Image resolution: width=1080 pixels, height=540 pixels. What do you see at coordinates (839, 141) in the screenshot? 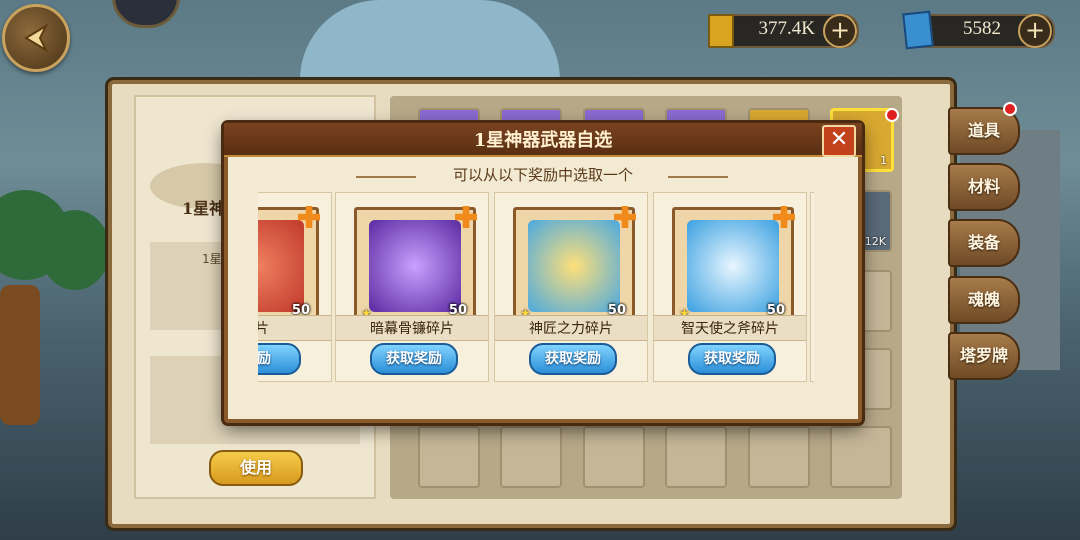
I see `close-button: ✕` at bounding box center [839, 141].